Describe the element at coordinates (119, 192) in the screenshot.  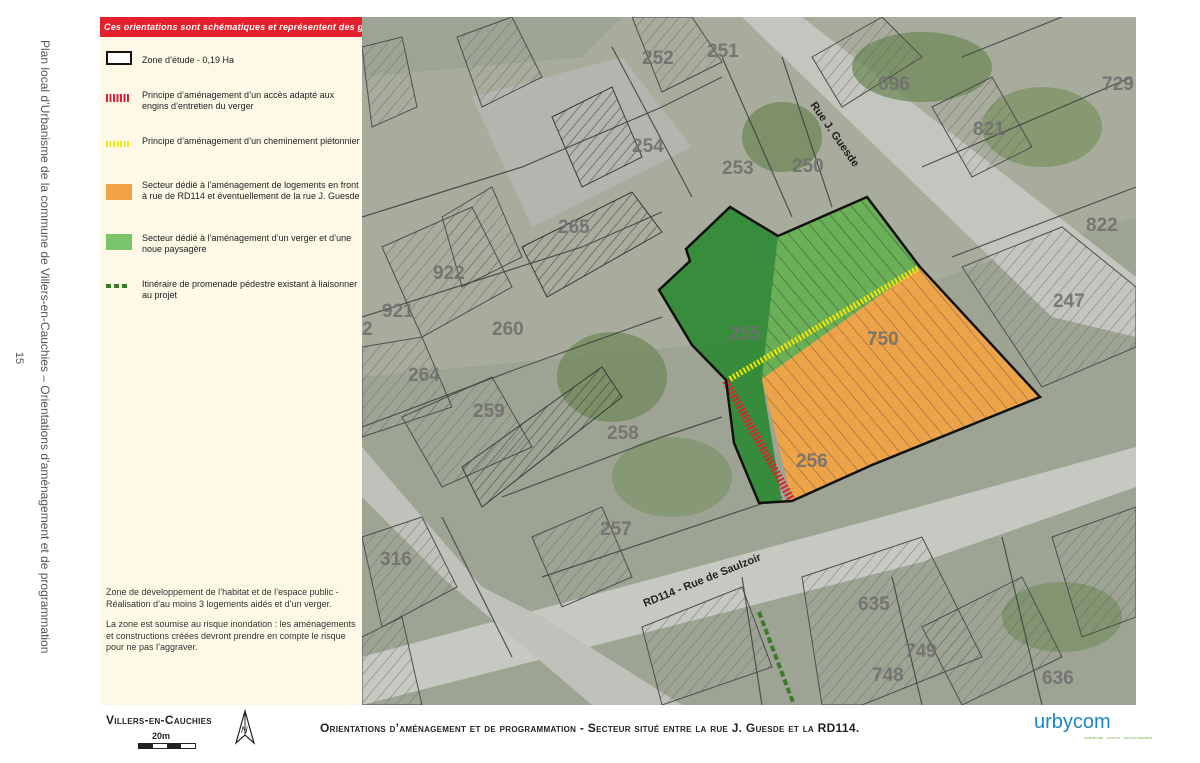
I see `orange-swatch` at that location.